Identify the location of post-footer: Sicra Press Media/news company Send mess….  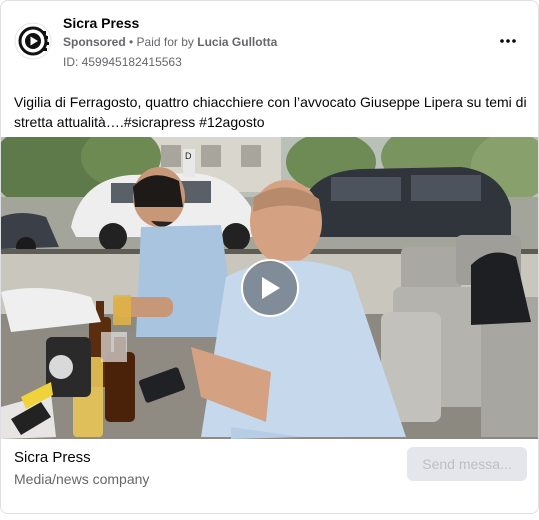
(269, 476).